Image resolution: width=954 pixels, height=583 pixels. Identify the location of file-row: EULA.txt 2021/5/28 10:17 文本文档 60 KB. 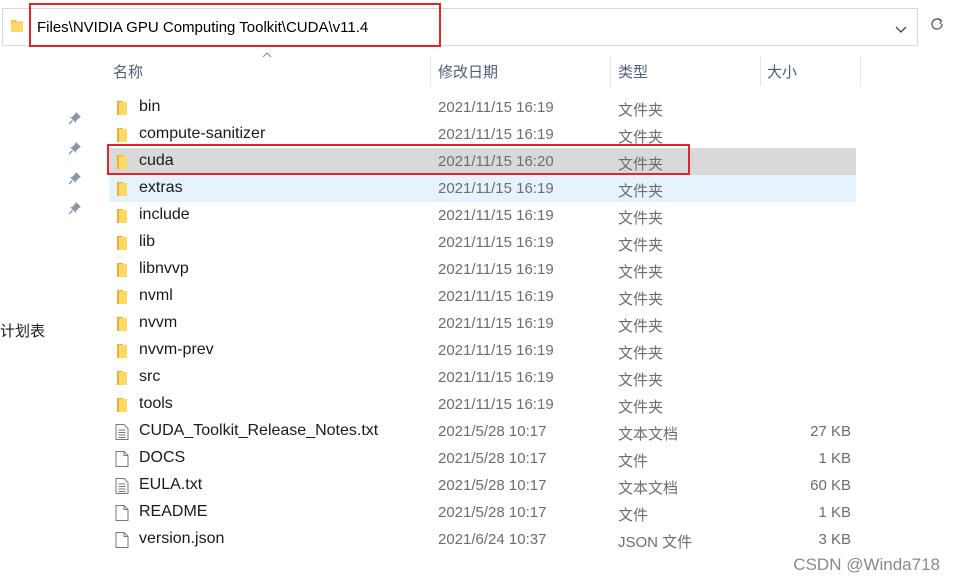
(482, 485).